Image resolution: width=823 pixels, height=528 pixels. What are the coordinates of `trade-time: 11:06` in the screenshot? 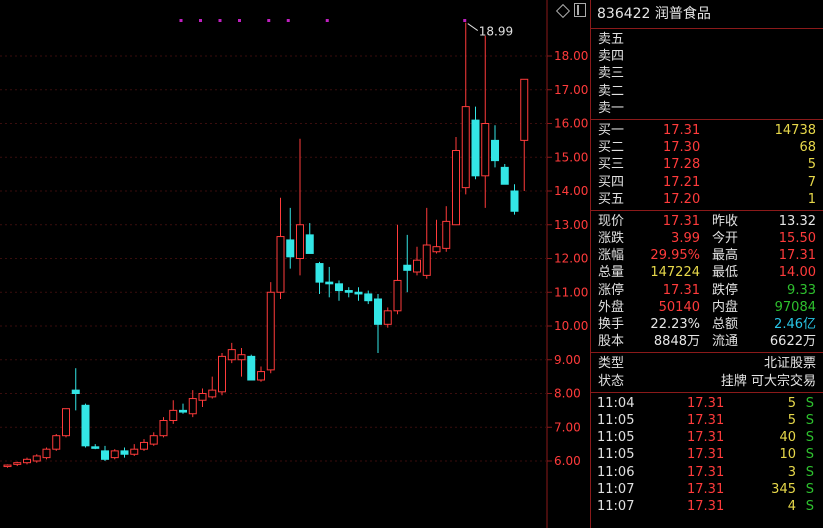 It's located at (616, 472).